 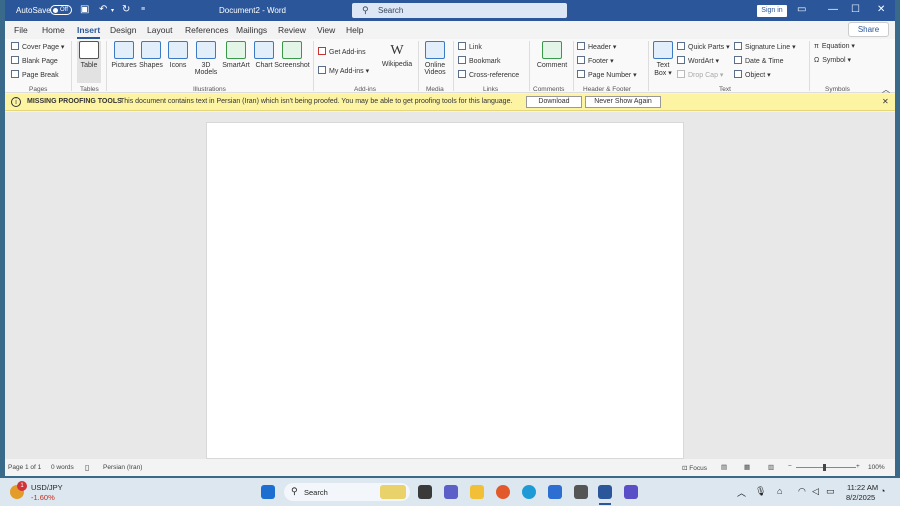 I want to click on teams-icon, so click(x=451, y=492).